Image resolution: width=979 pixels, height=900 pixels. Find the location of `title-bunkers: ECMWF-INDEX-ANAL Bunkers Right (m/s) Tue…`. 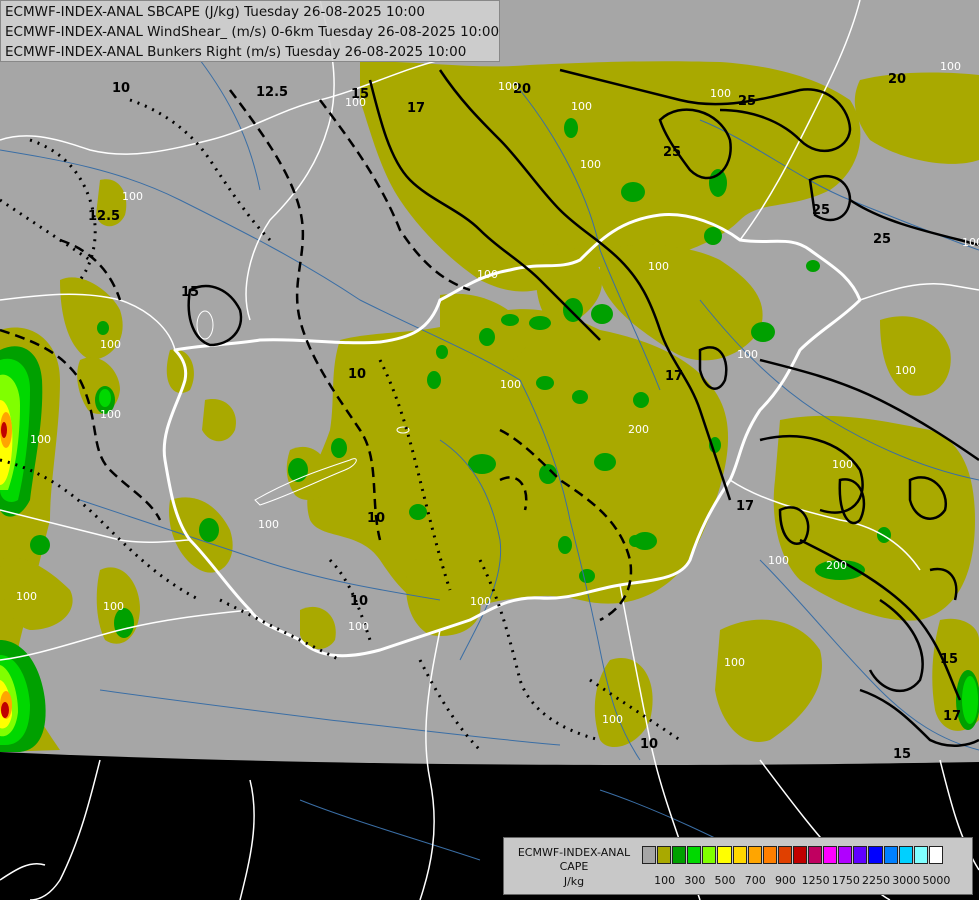

title-bunkers: ECMWF-INDEX-ANAL Bunkers Right (m/s) Tue… is located at coordinates (236, 52).